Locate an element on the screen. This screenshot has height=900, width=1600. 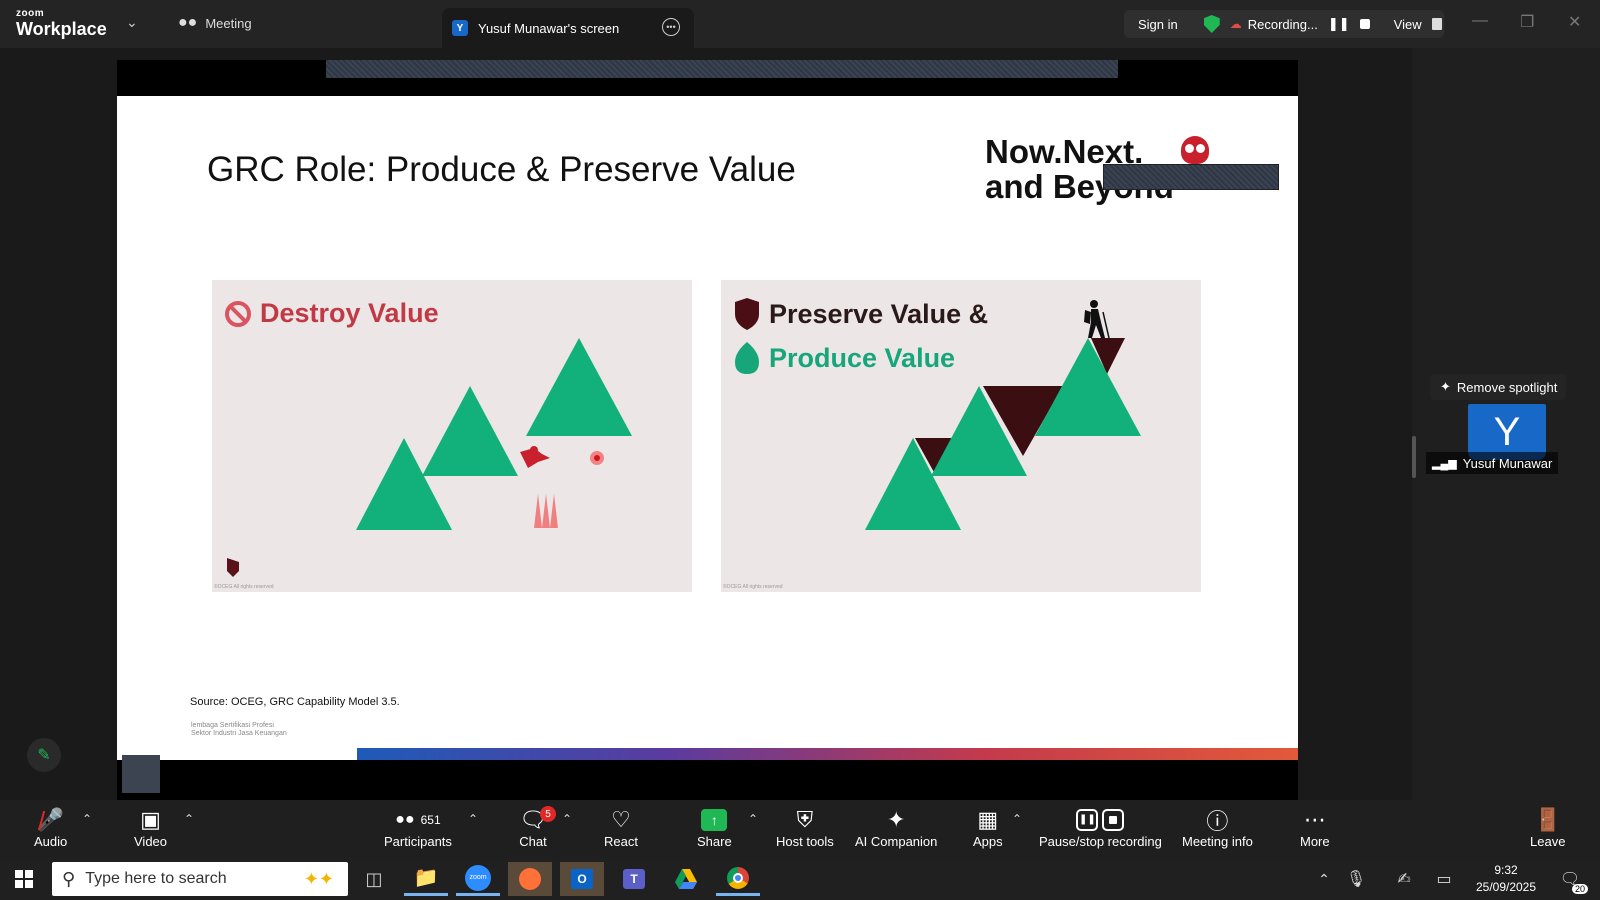
tab-shared-screen: Y Yusuf Munawar's screen ••• is located at coordinates (568, 28).